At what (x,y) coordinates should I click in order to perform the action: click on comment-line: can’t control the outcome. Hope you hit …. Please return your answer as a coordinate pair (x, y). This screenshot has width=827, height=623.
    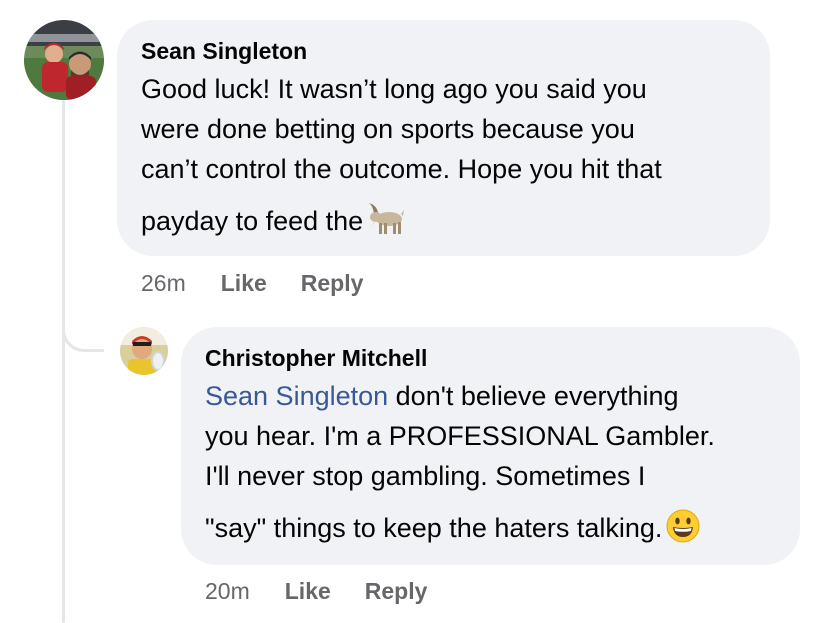
    Looking at the image, I should click on (401, 169).